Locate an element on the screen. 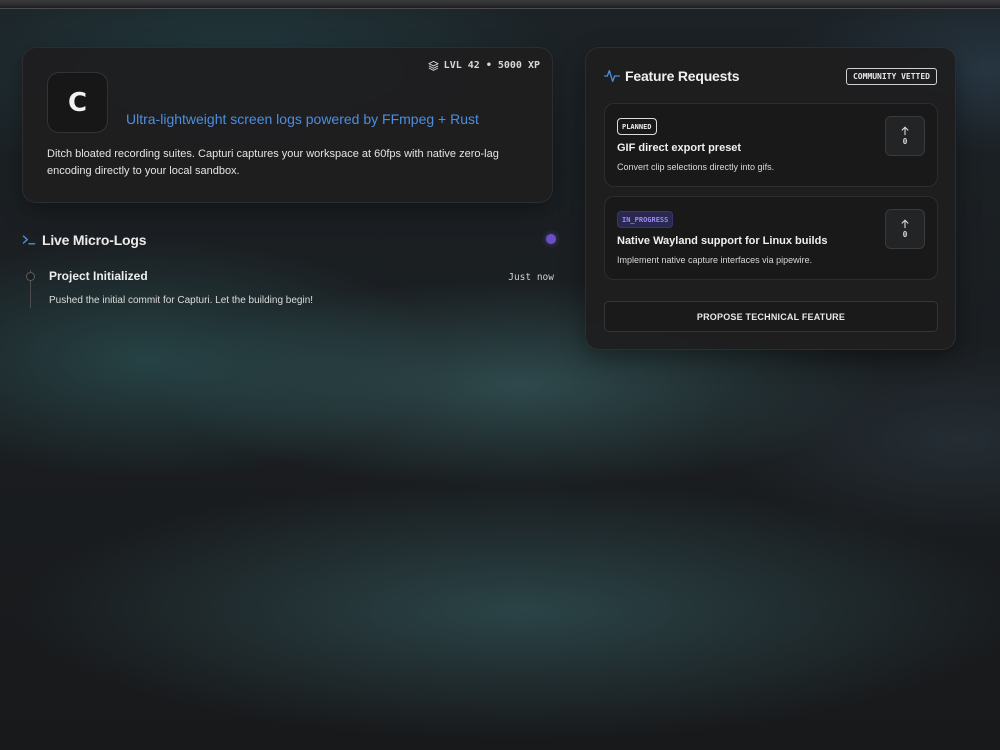 The height and width of the screenshot is (750, 1000). level-text: LVL 42 • 5000 XP is located at coordinates (491, 65).